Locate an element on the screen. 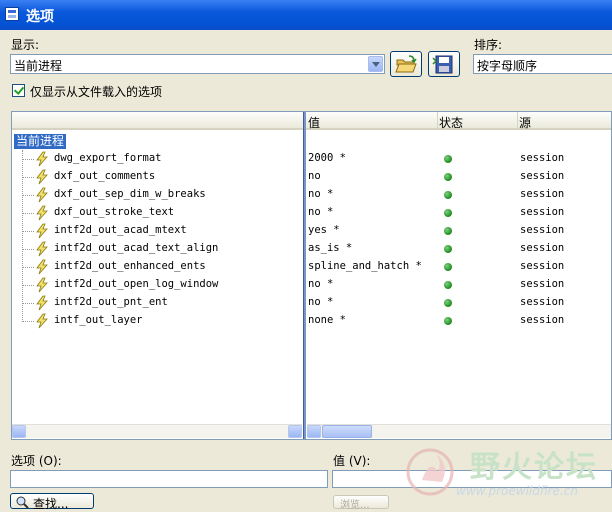 Image resolution: width=612 pixels, height=512 pixels. column-header-value: 值 is located at coordinates (314, 122).